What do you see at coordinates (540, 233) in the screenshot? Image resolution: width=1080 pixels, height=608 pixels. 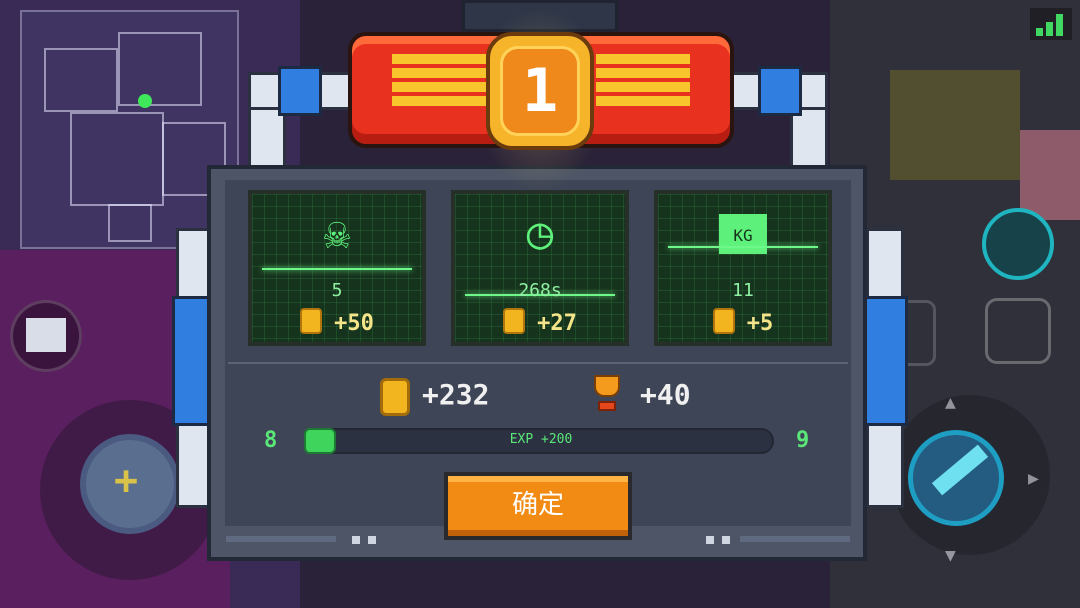 I see `clock-icon: ◷` at bounding box center [540, 233].